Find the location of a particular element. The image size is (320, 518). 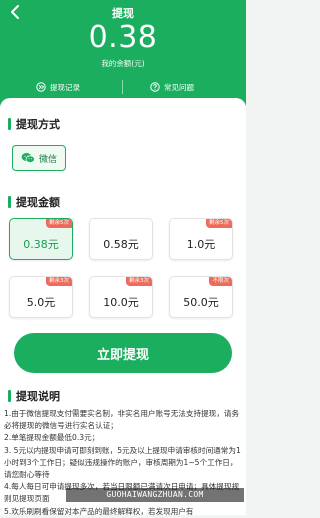

header-links: 提现记录 常见问题 is located at coordinates (123, 87).